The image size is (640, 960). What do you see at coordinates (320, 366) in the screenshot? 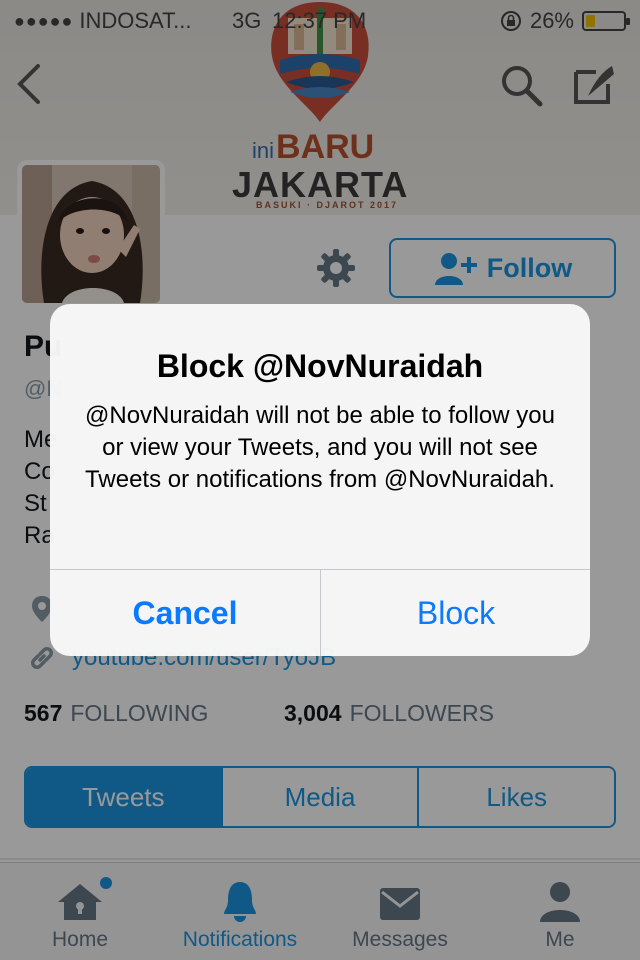
I see `alert-title: Block @NovNuraidah` at bounding box center [320, 366].